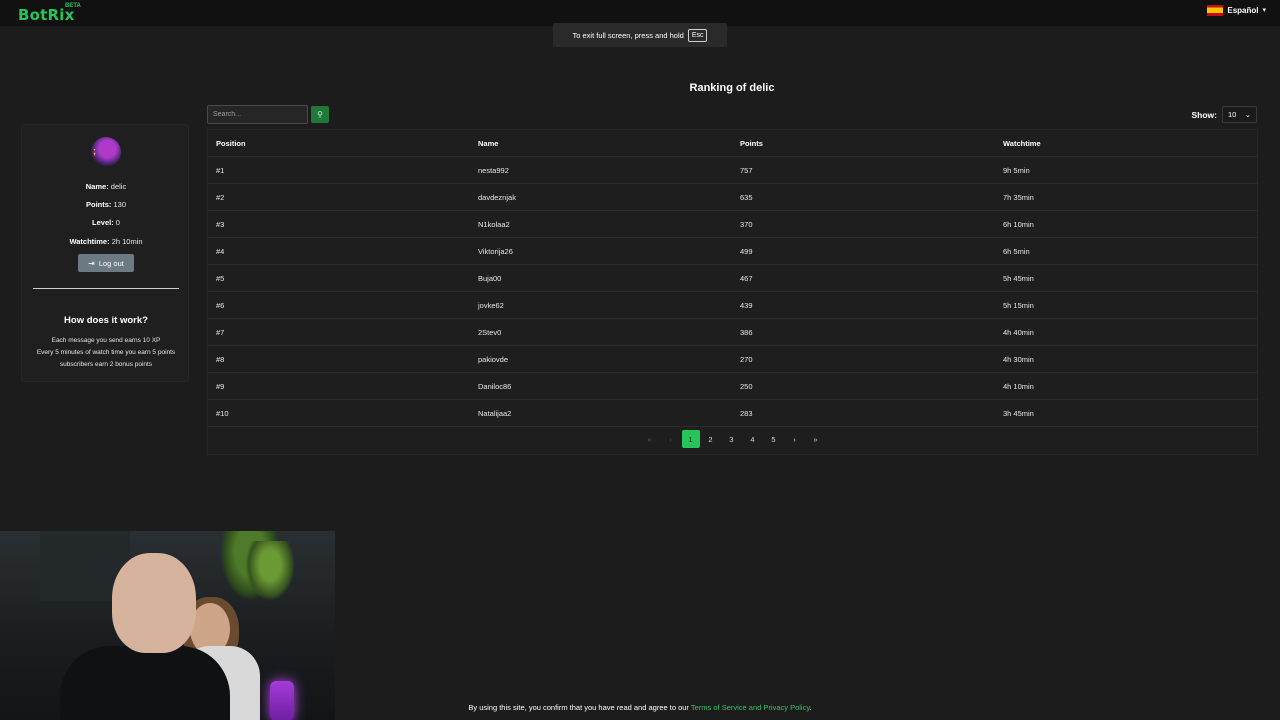 Image resolution: width=1280 pixels, height=720 pixels. I want to click on page-size-select: 10 ⌄, so click(1239, 114).